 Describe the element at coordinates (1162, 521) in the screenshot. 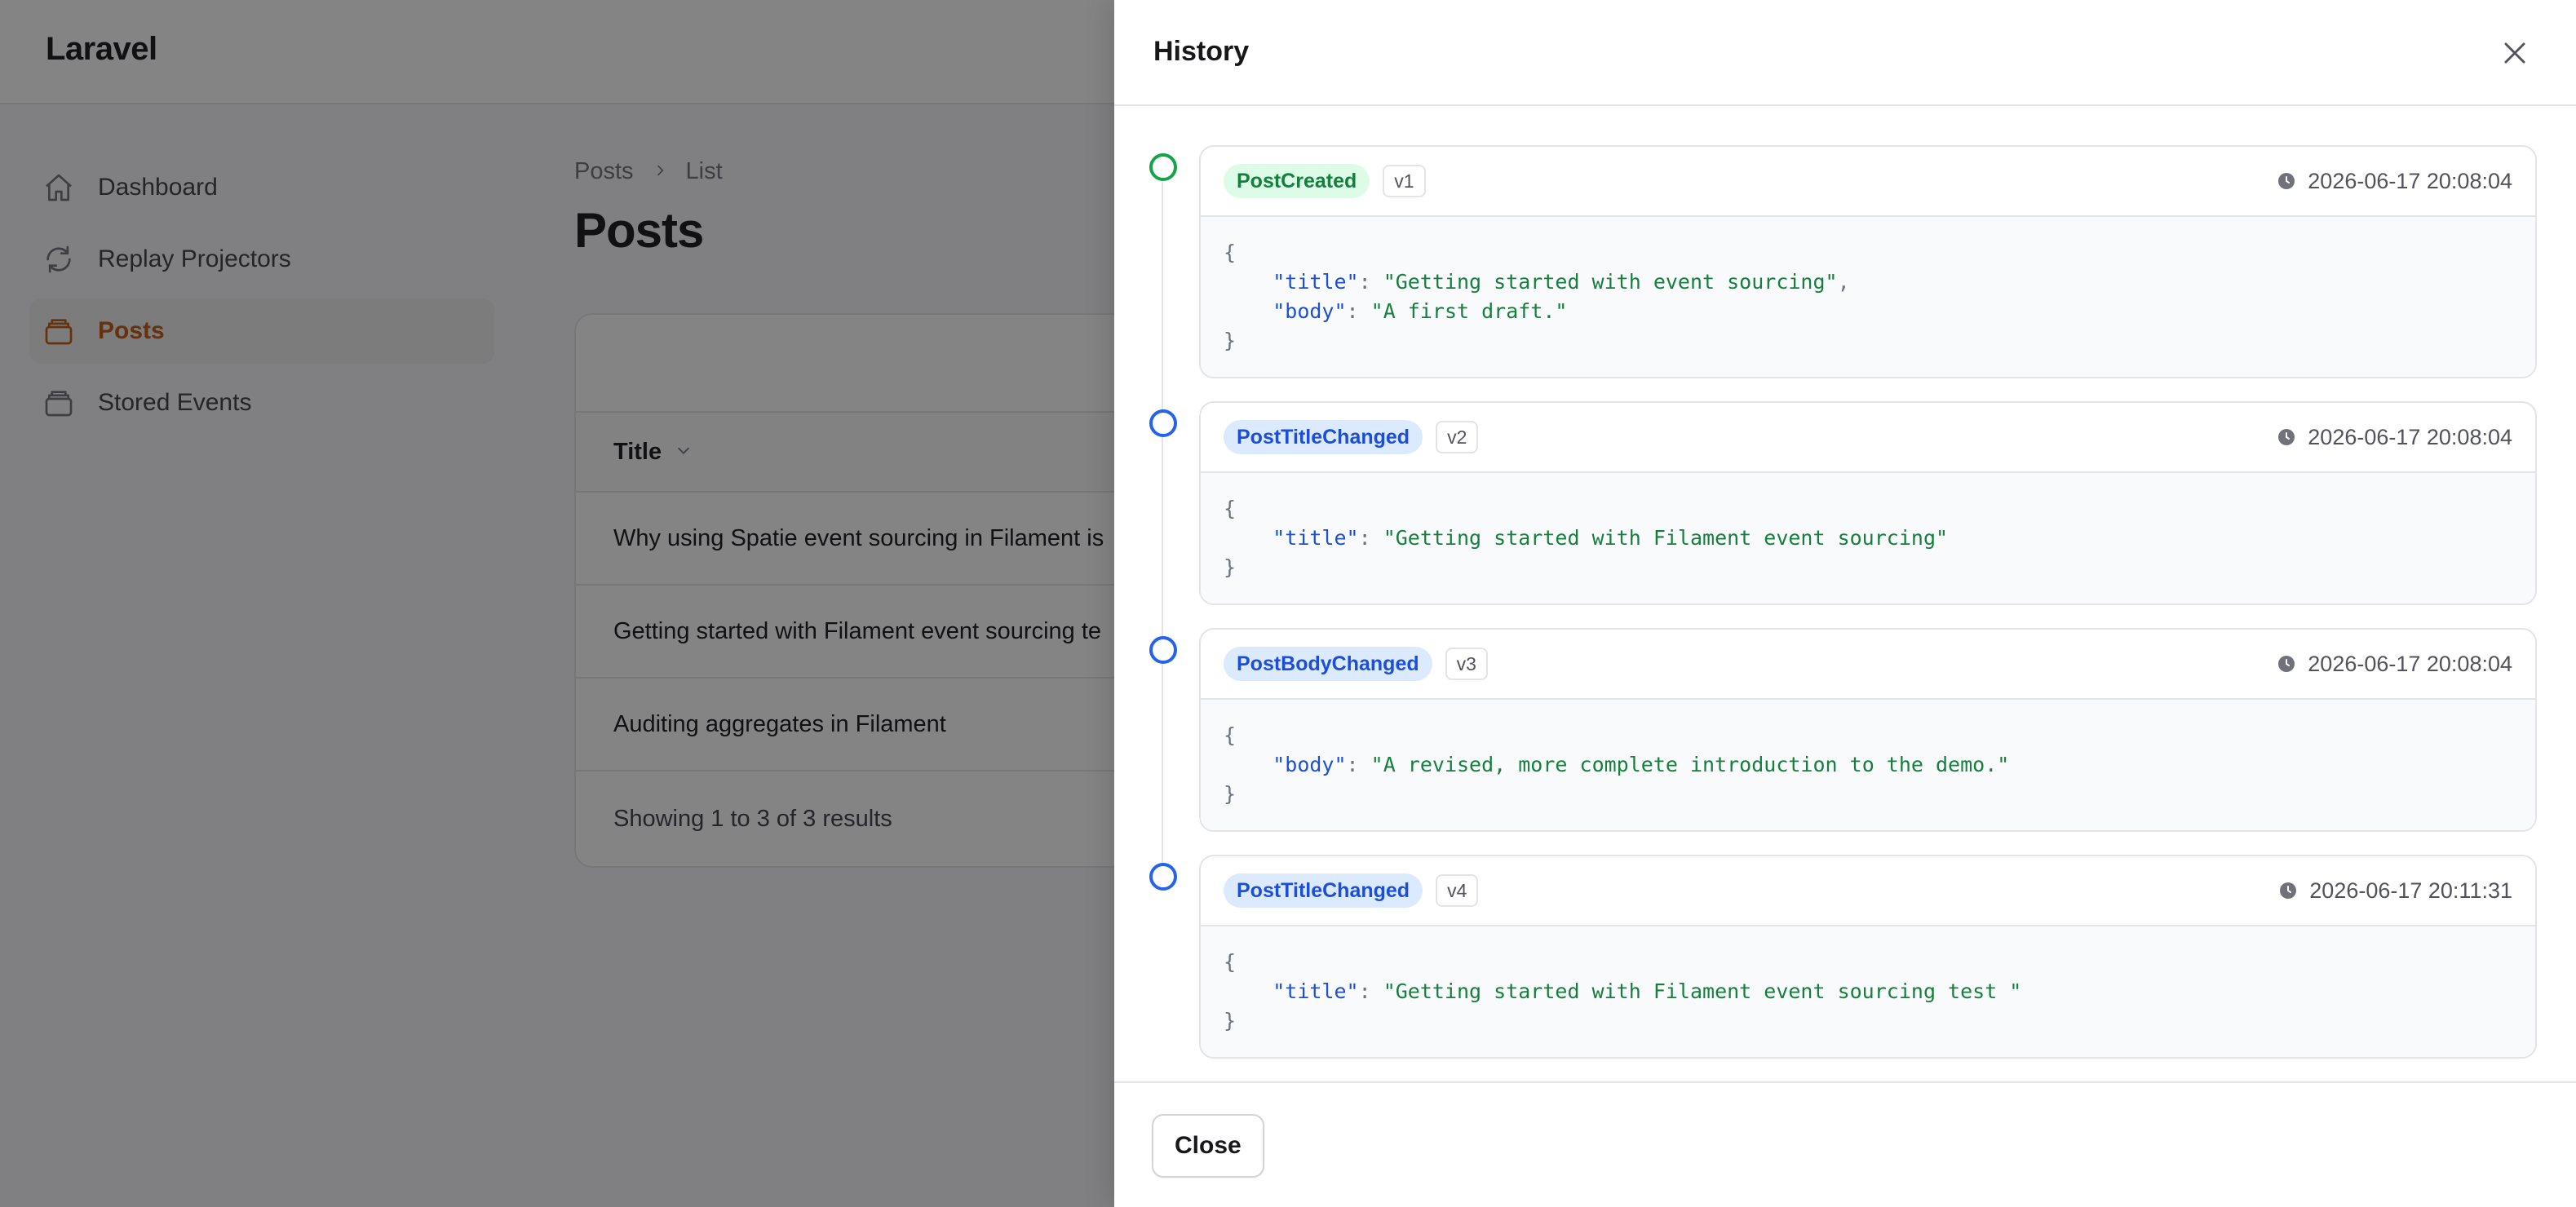

I see `timeline-line` at that location.